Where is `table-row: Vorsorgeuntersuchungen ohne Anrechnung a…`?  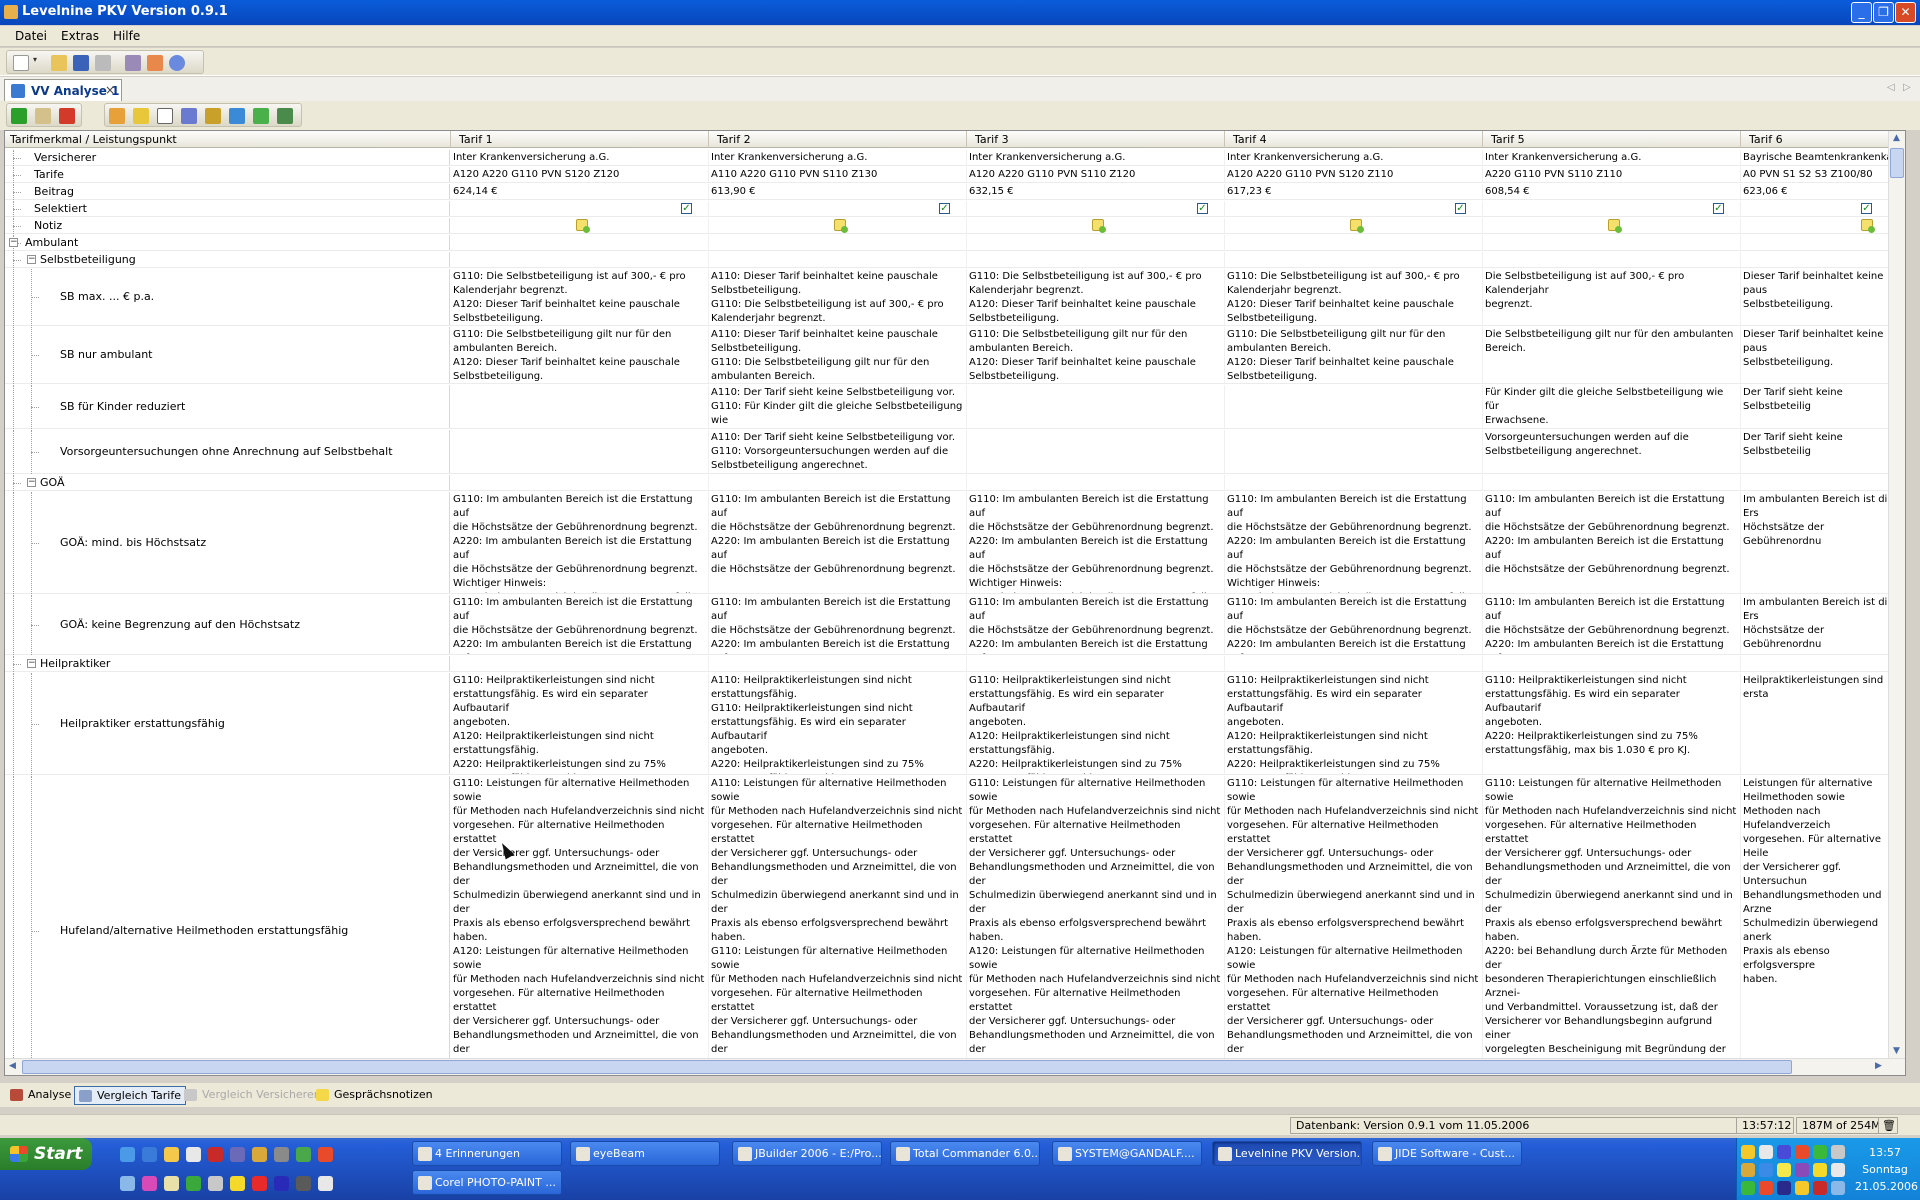 table-row: Vorsorgeuntersuchungen ohne Anrechnung a… is located at coordinates (953, 452).